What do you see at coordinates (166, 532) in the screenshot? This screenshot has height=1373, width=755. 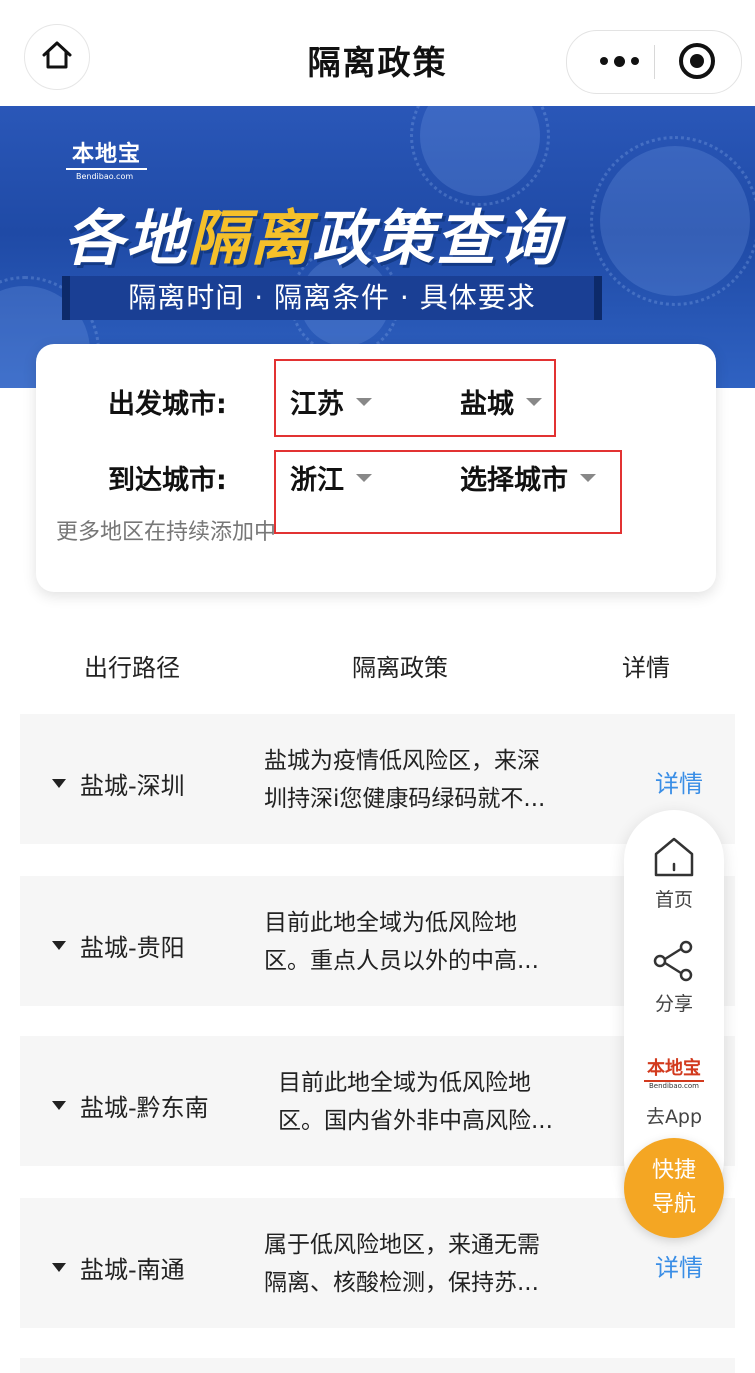 I see `more-regions-hint: 更多地区在持续添加中` at bounding box center [166, 532].